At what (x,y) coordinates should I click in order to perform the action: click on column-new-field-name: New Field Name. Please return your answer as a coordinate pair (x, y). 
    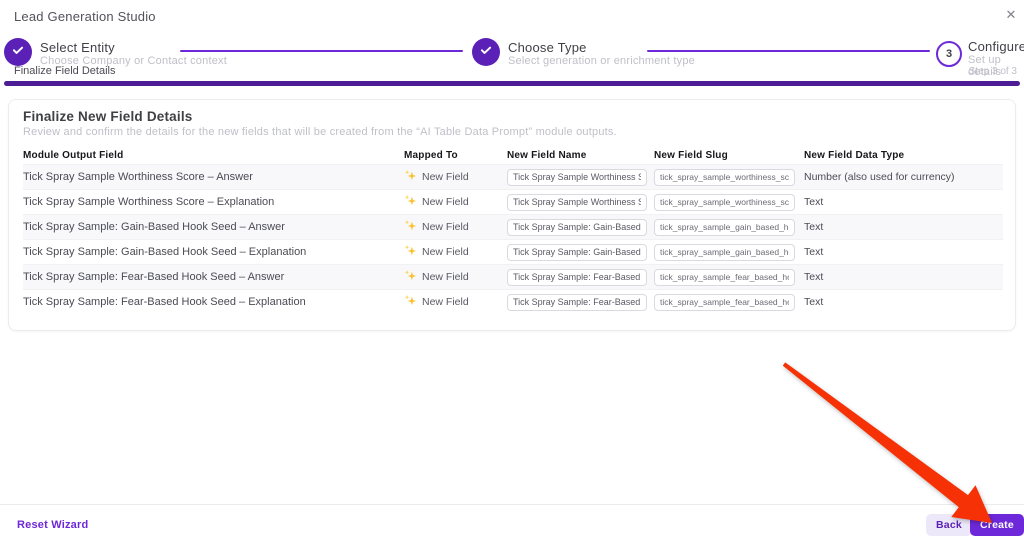
    Looking at the image, I should click on (547, 155).